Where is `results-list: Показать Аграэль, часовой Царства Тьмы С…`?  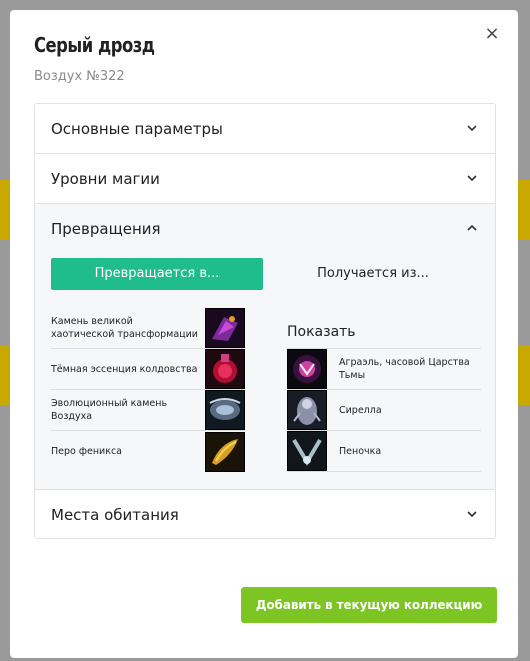
results-list: Показать Аграэль, часовой Царства Тьмы С… is located at coordinates (384, 390).